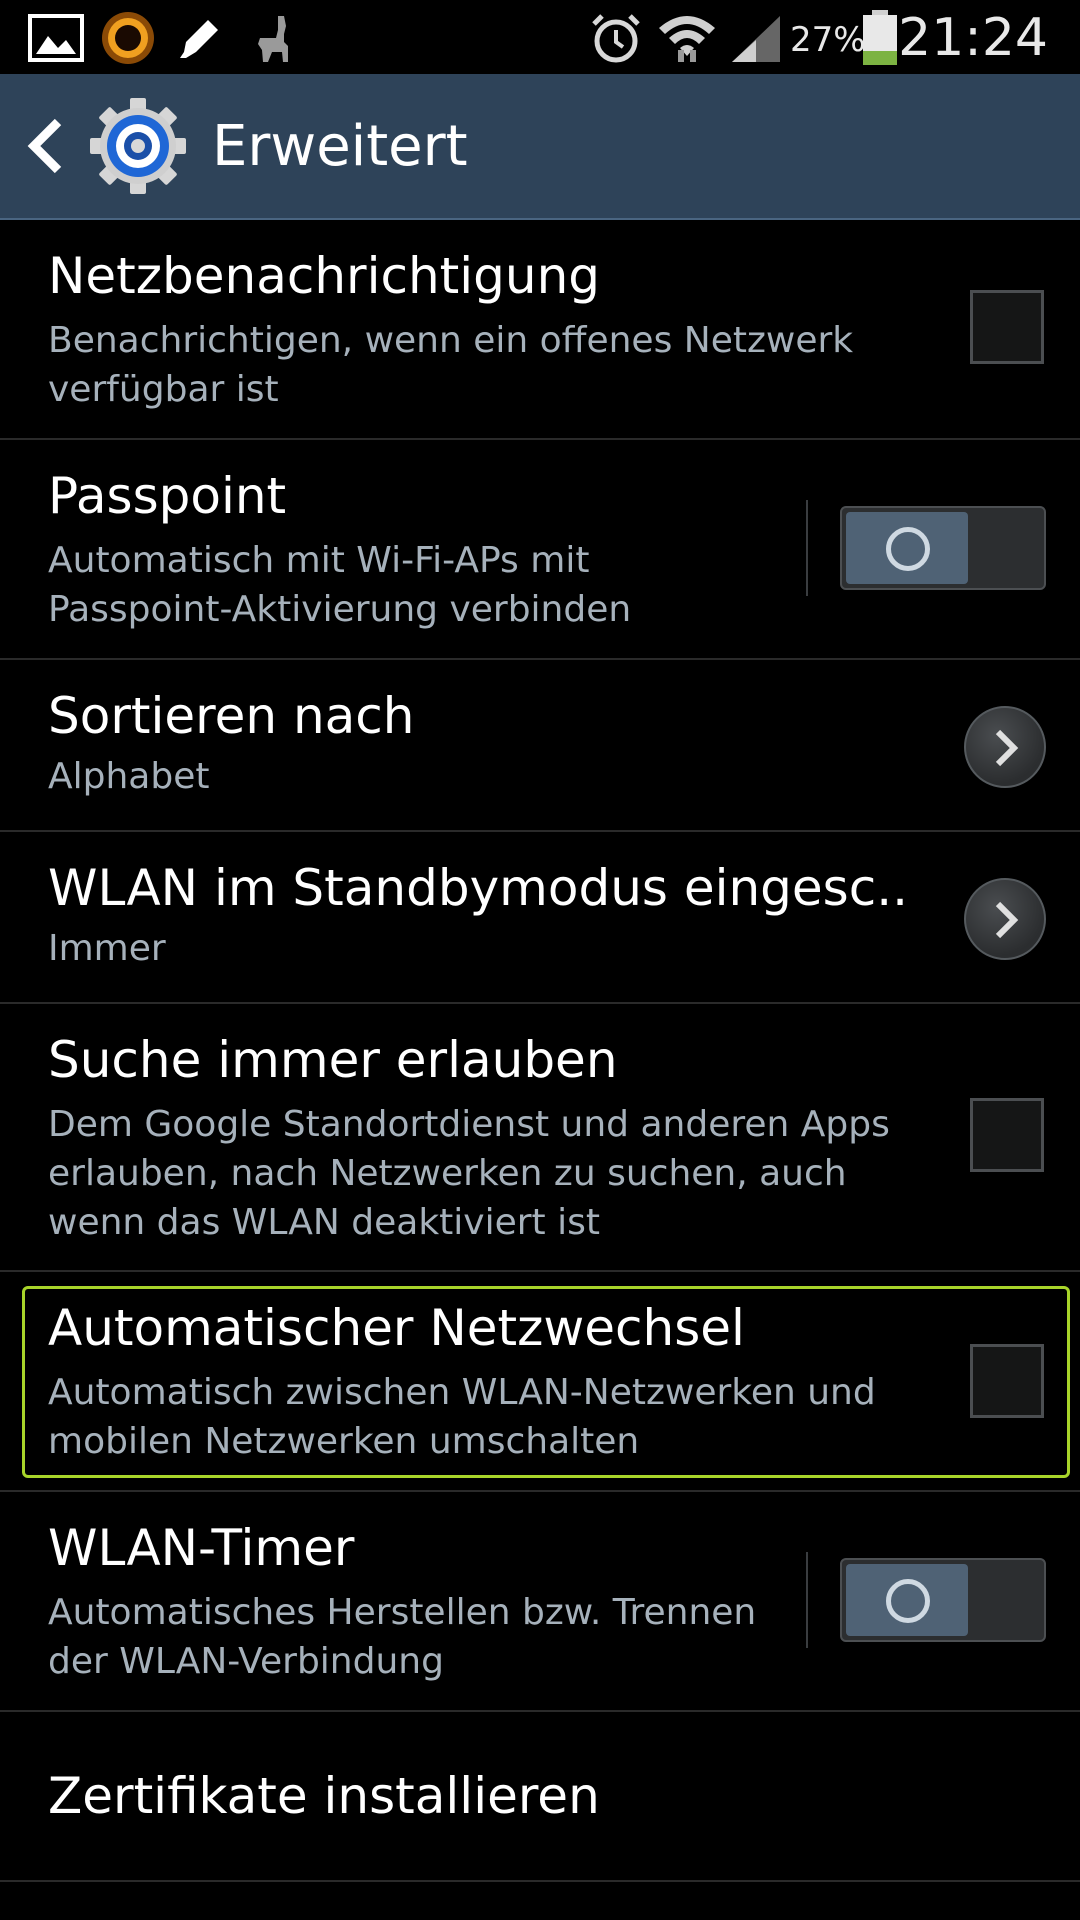  I want to click on battery-icon, so click(880, 37).